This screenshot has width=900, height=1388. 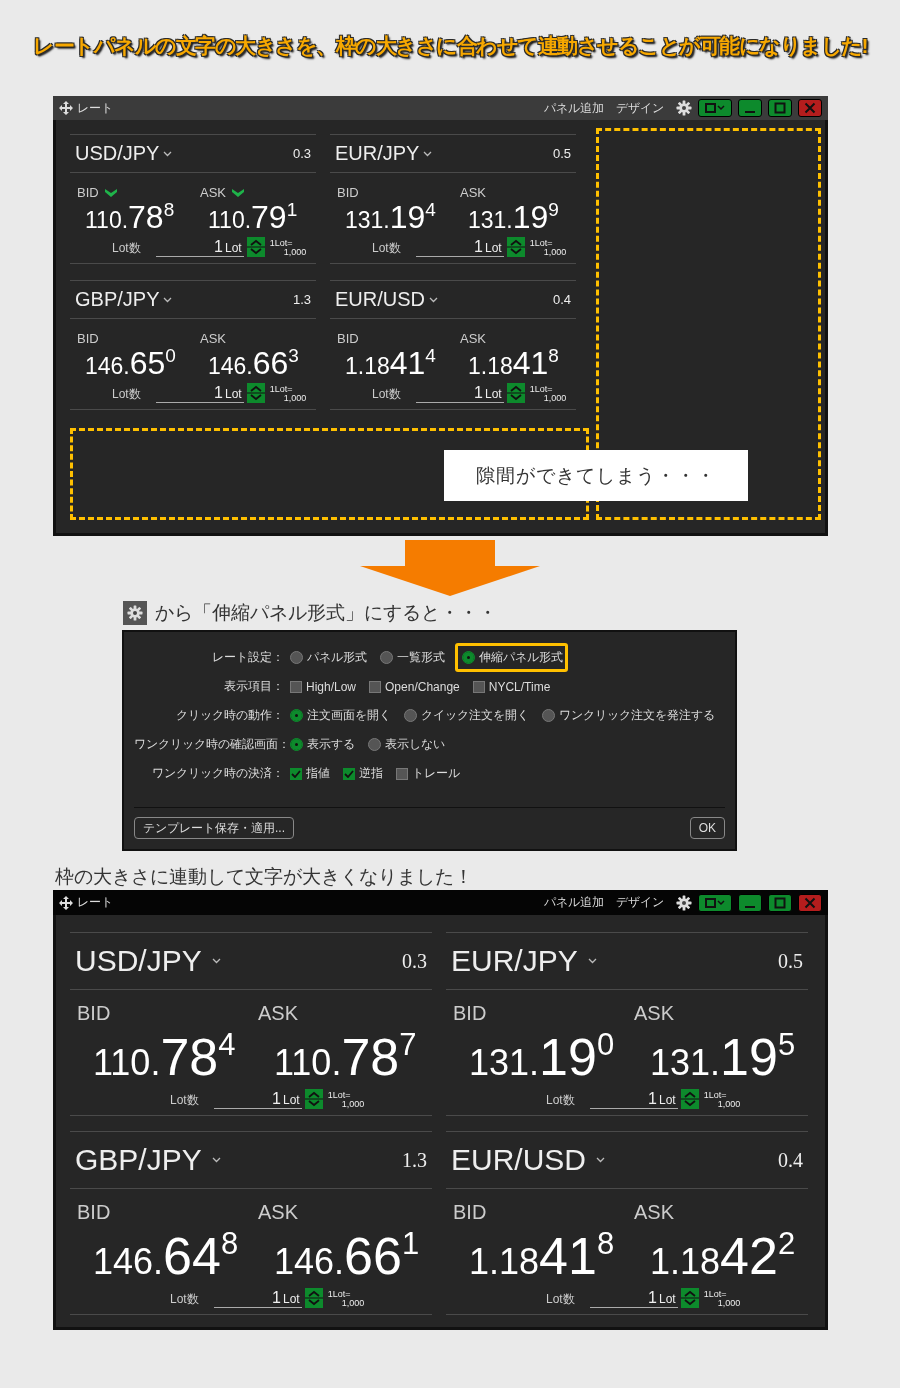 I want to click on down-arrow-icon, so click(x=450, y=568).